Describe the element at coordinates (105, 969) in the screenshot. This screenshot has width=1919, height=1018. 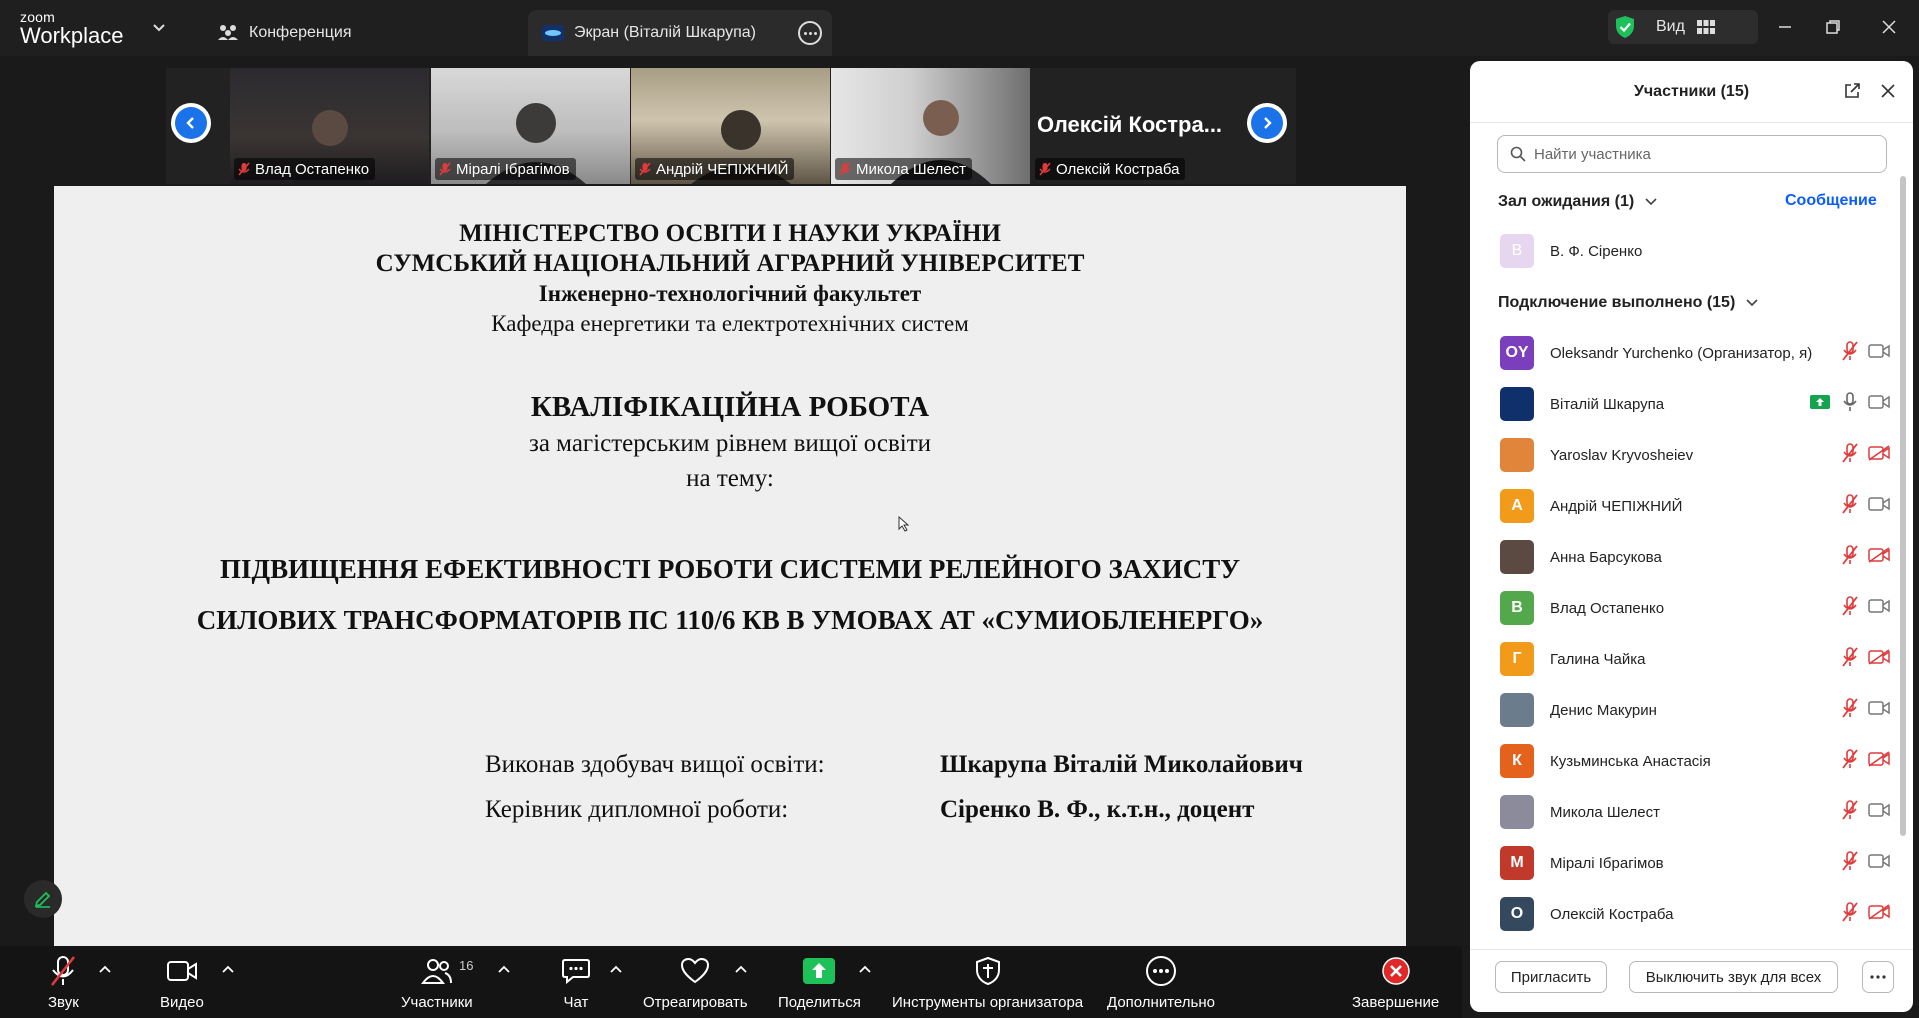
I see `audio-options-caret-icon` at that location.